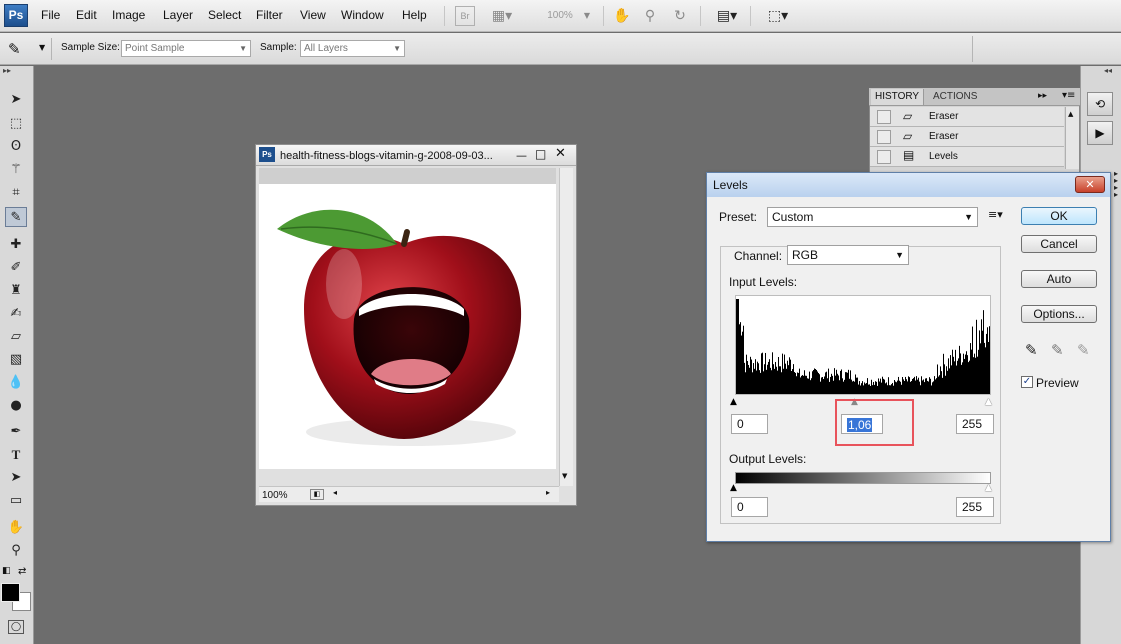 The image size is (1121, 644). Describe the element at coordinates (680, 16) in the screenshot. I see `rotate-view-icon: ↻` at that location.